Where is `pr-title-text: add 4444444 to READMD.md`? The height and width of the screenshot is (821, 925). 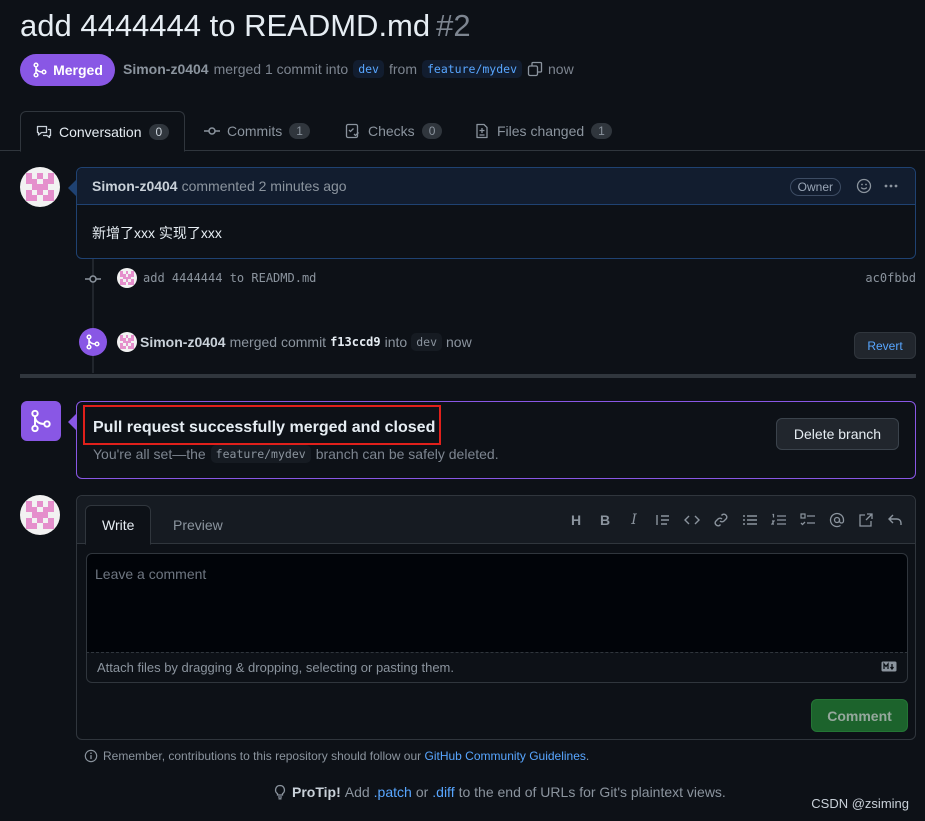
pr-title-text: add 4444444 to READMD.md is located at coordinates (225, 25).